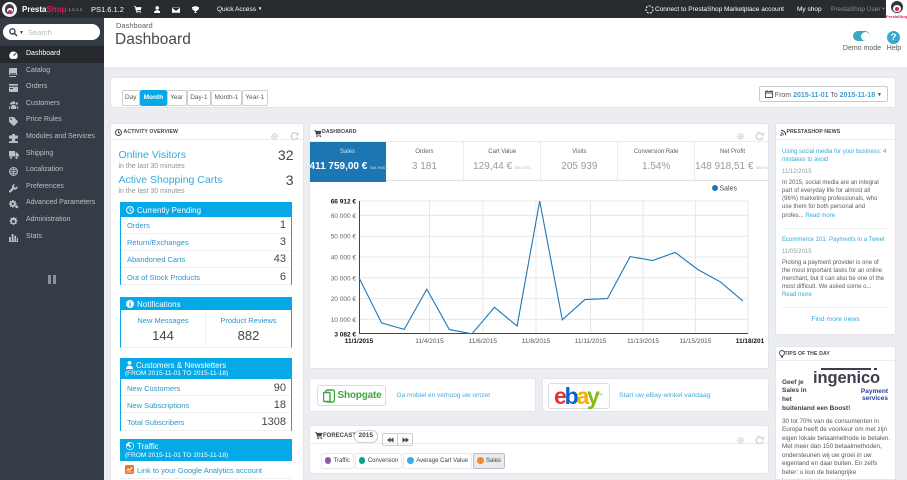 This screenshot has width=907, height=480. Describe the element at coordinates (483, 341) in the screenshot. I see `svg-text: 11/6/2015` at that location.